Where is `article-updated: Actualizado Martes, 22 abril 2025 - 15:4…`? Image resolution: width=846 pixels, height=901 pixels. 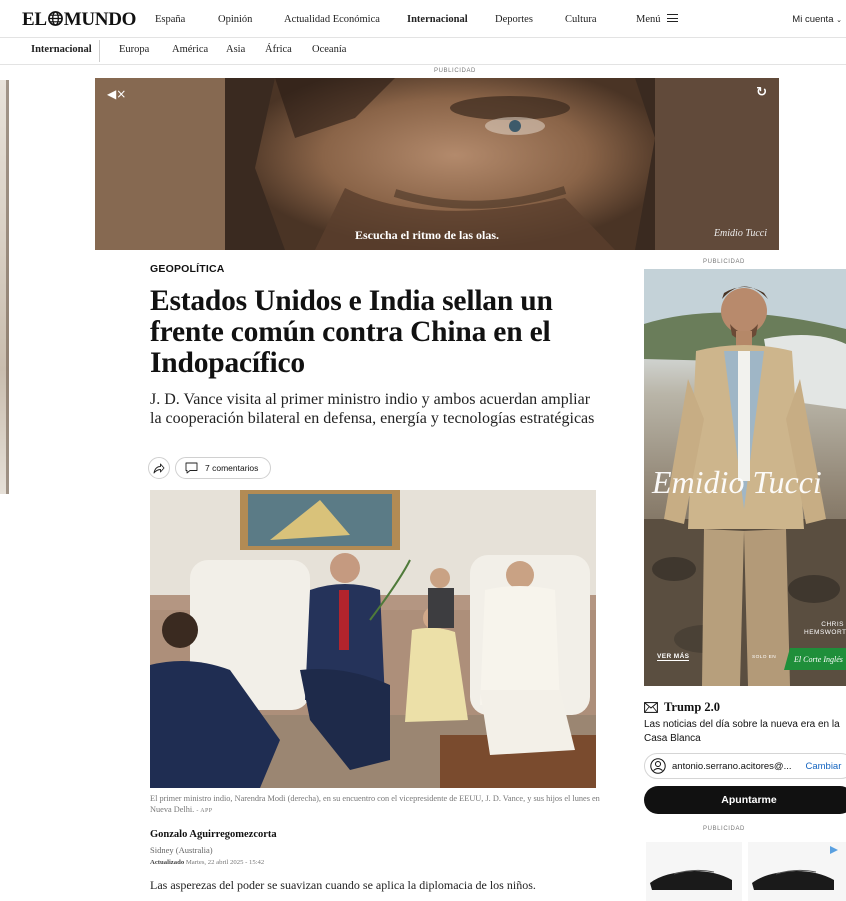
article-updated: Actualizado Martes, 22 abril 2025 - 15:4… is located at coordinates (207, 862).